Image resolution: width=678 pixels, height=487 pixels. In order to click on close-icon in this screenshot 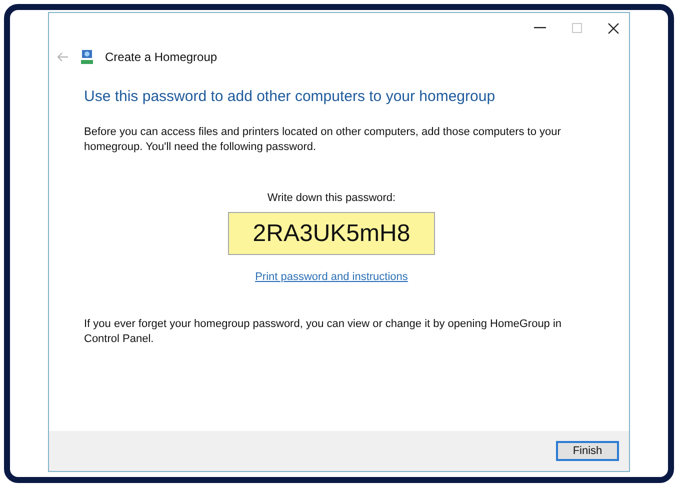, I will do `click(613, 28)`.